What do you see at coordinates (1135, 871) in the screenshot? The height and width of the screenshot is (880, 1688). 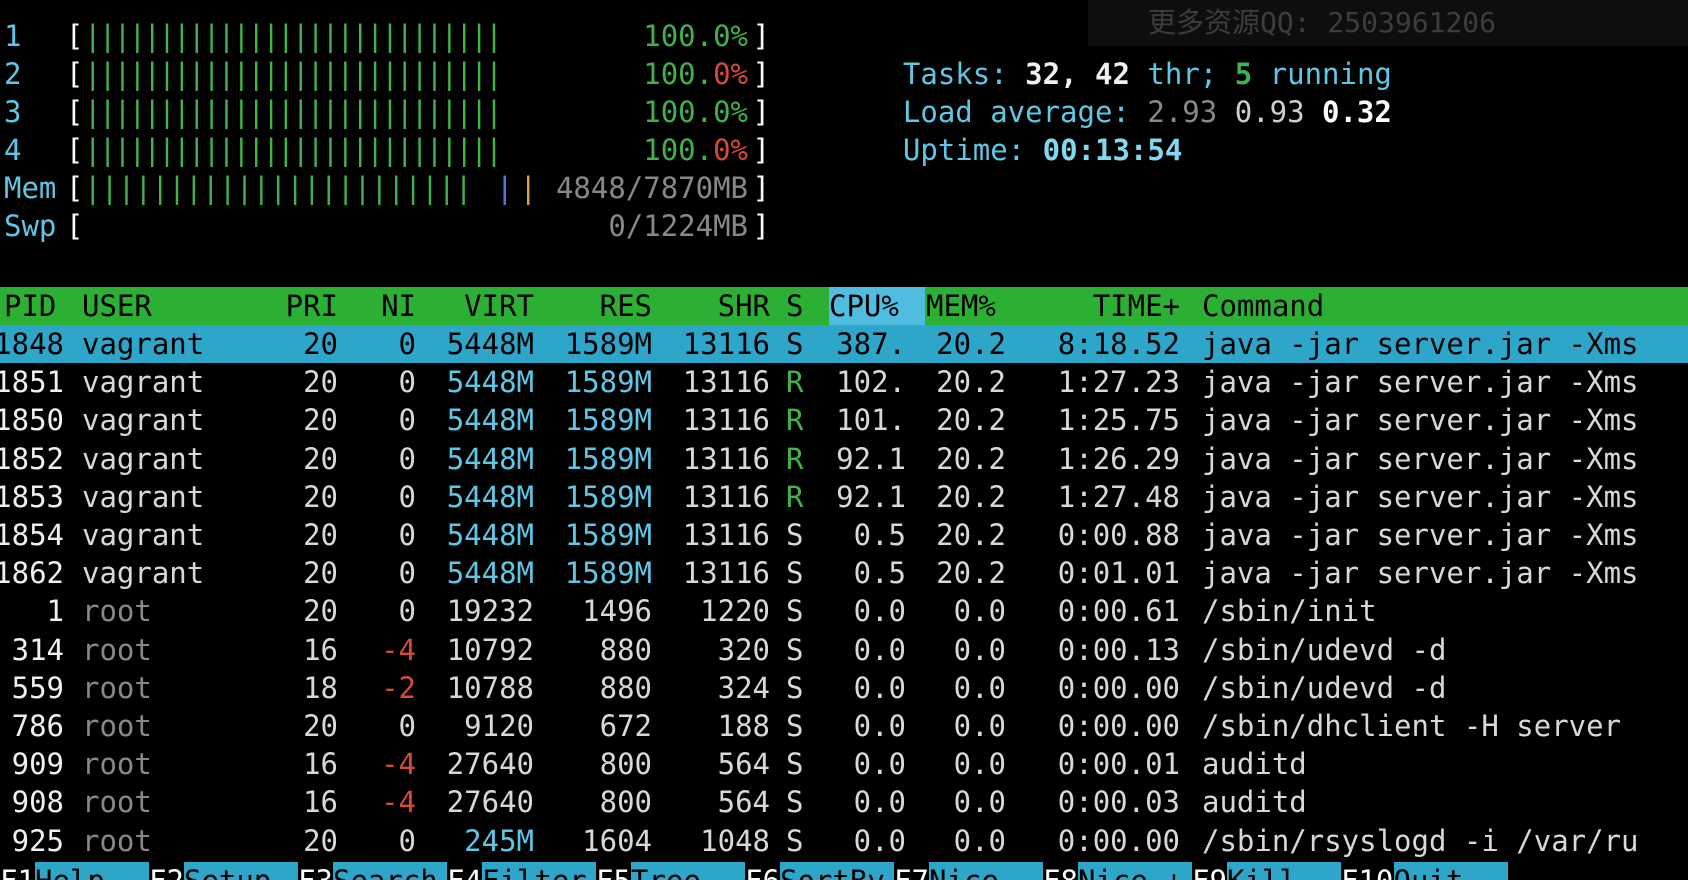 I see `fkey-label-nice: Nice +` at bounding box center [1135, 871].